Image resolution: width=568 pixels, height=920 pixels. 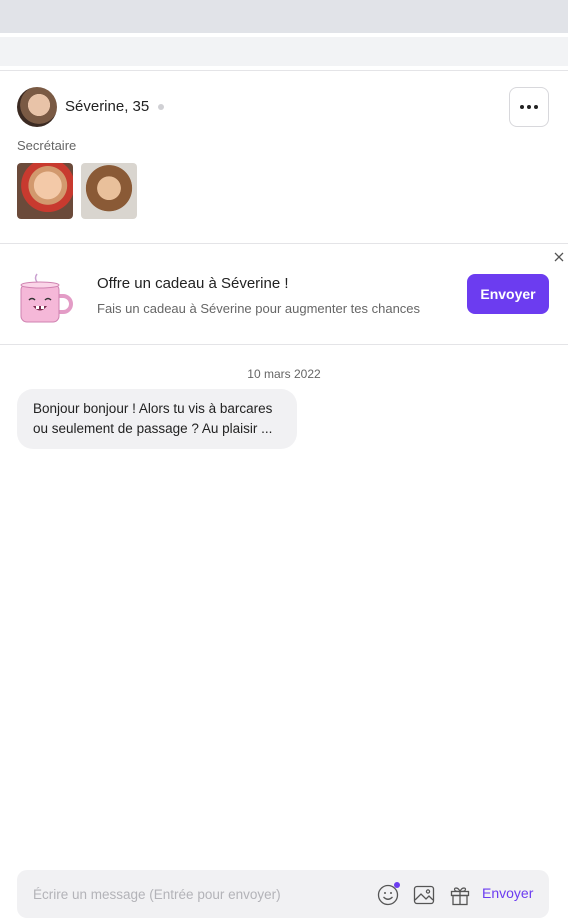 I want to click on gift-title: Offre un cadeau à Séverine !, so click(x=193, y=283).